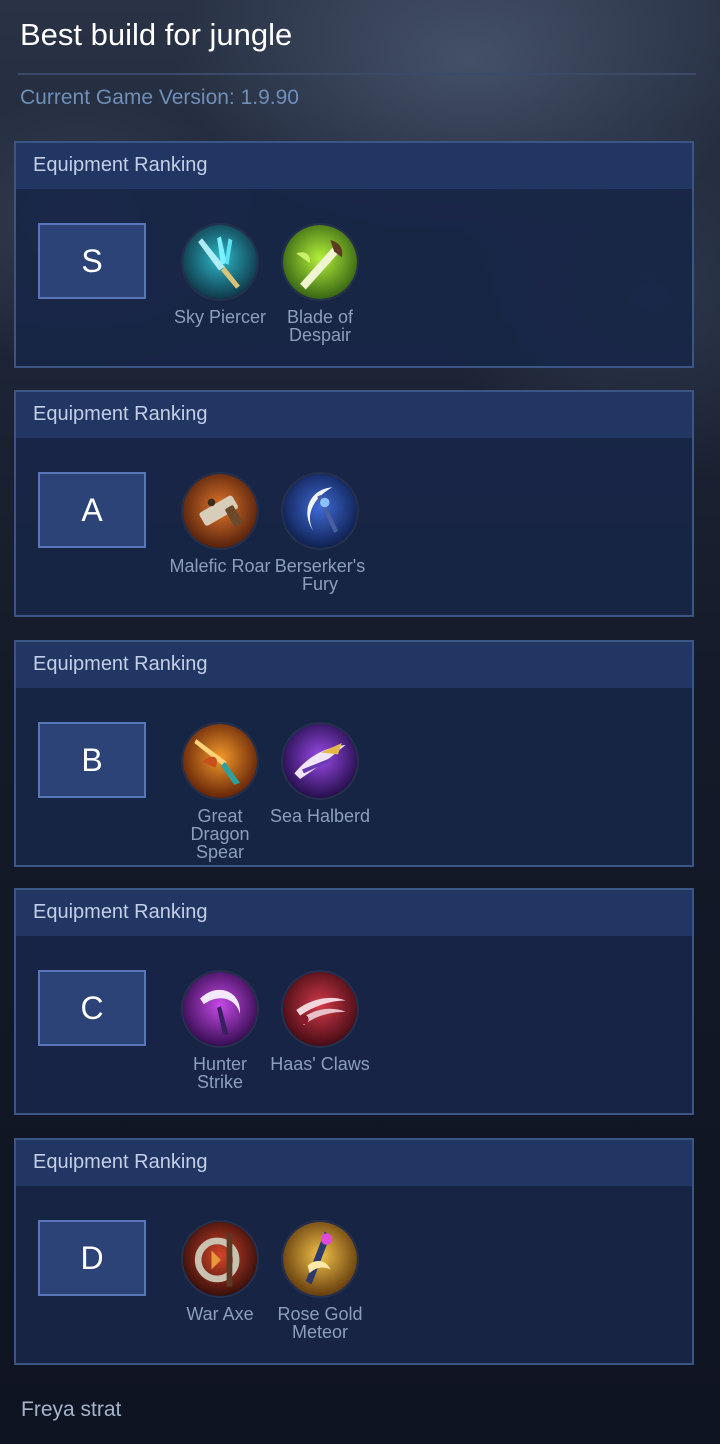 The height and width of the screenshot is (1444, 720). What do you see at coordinates (220, 1009) in the screenshot?
I see `hunter-strike-icon` at bounding box center [220, 1009].